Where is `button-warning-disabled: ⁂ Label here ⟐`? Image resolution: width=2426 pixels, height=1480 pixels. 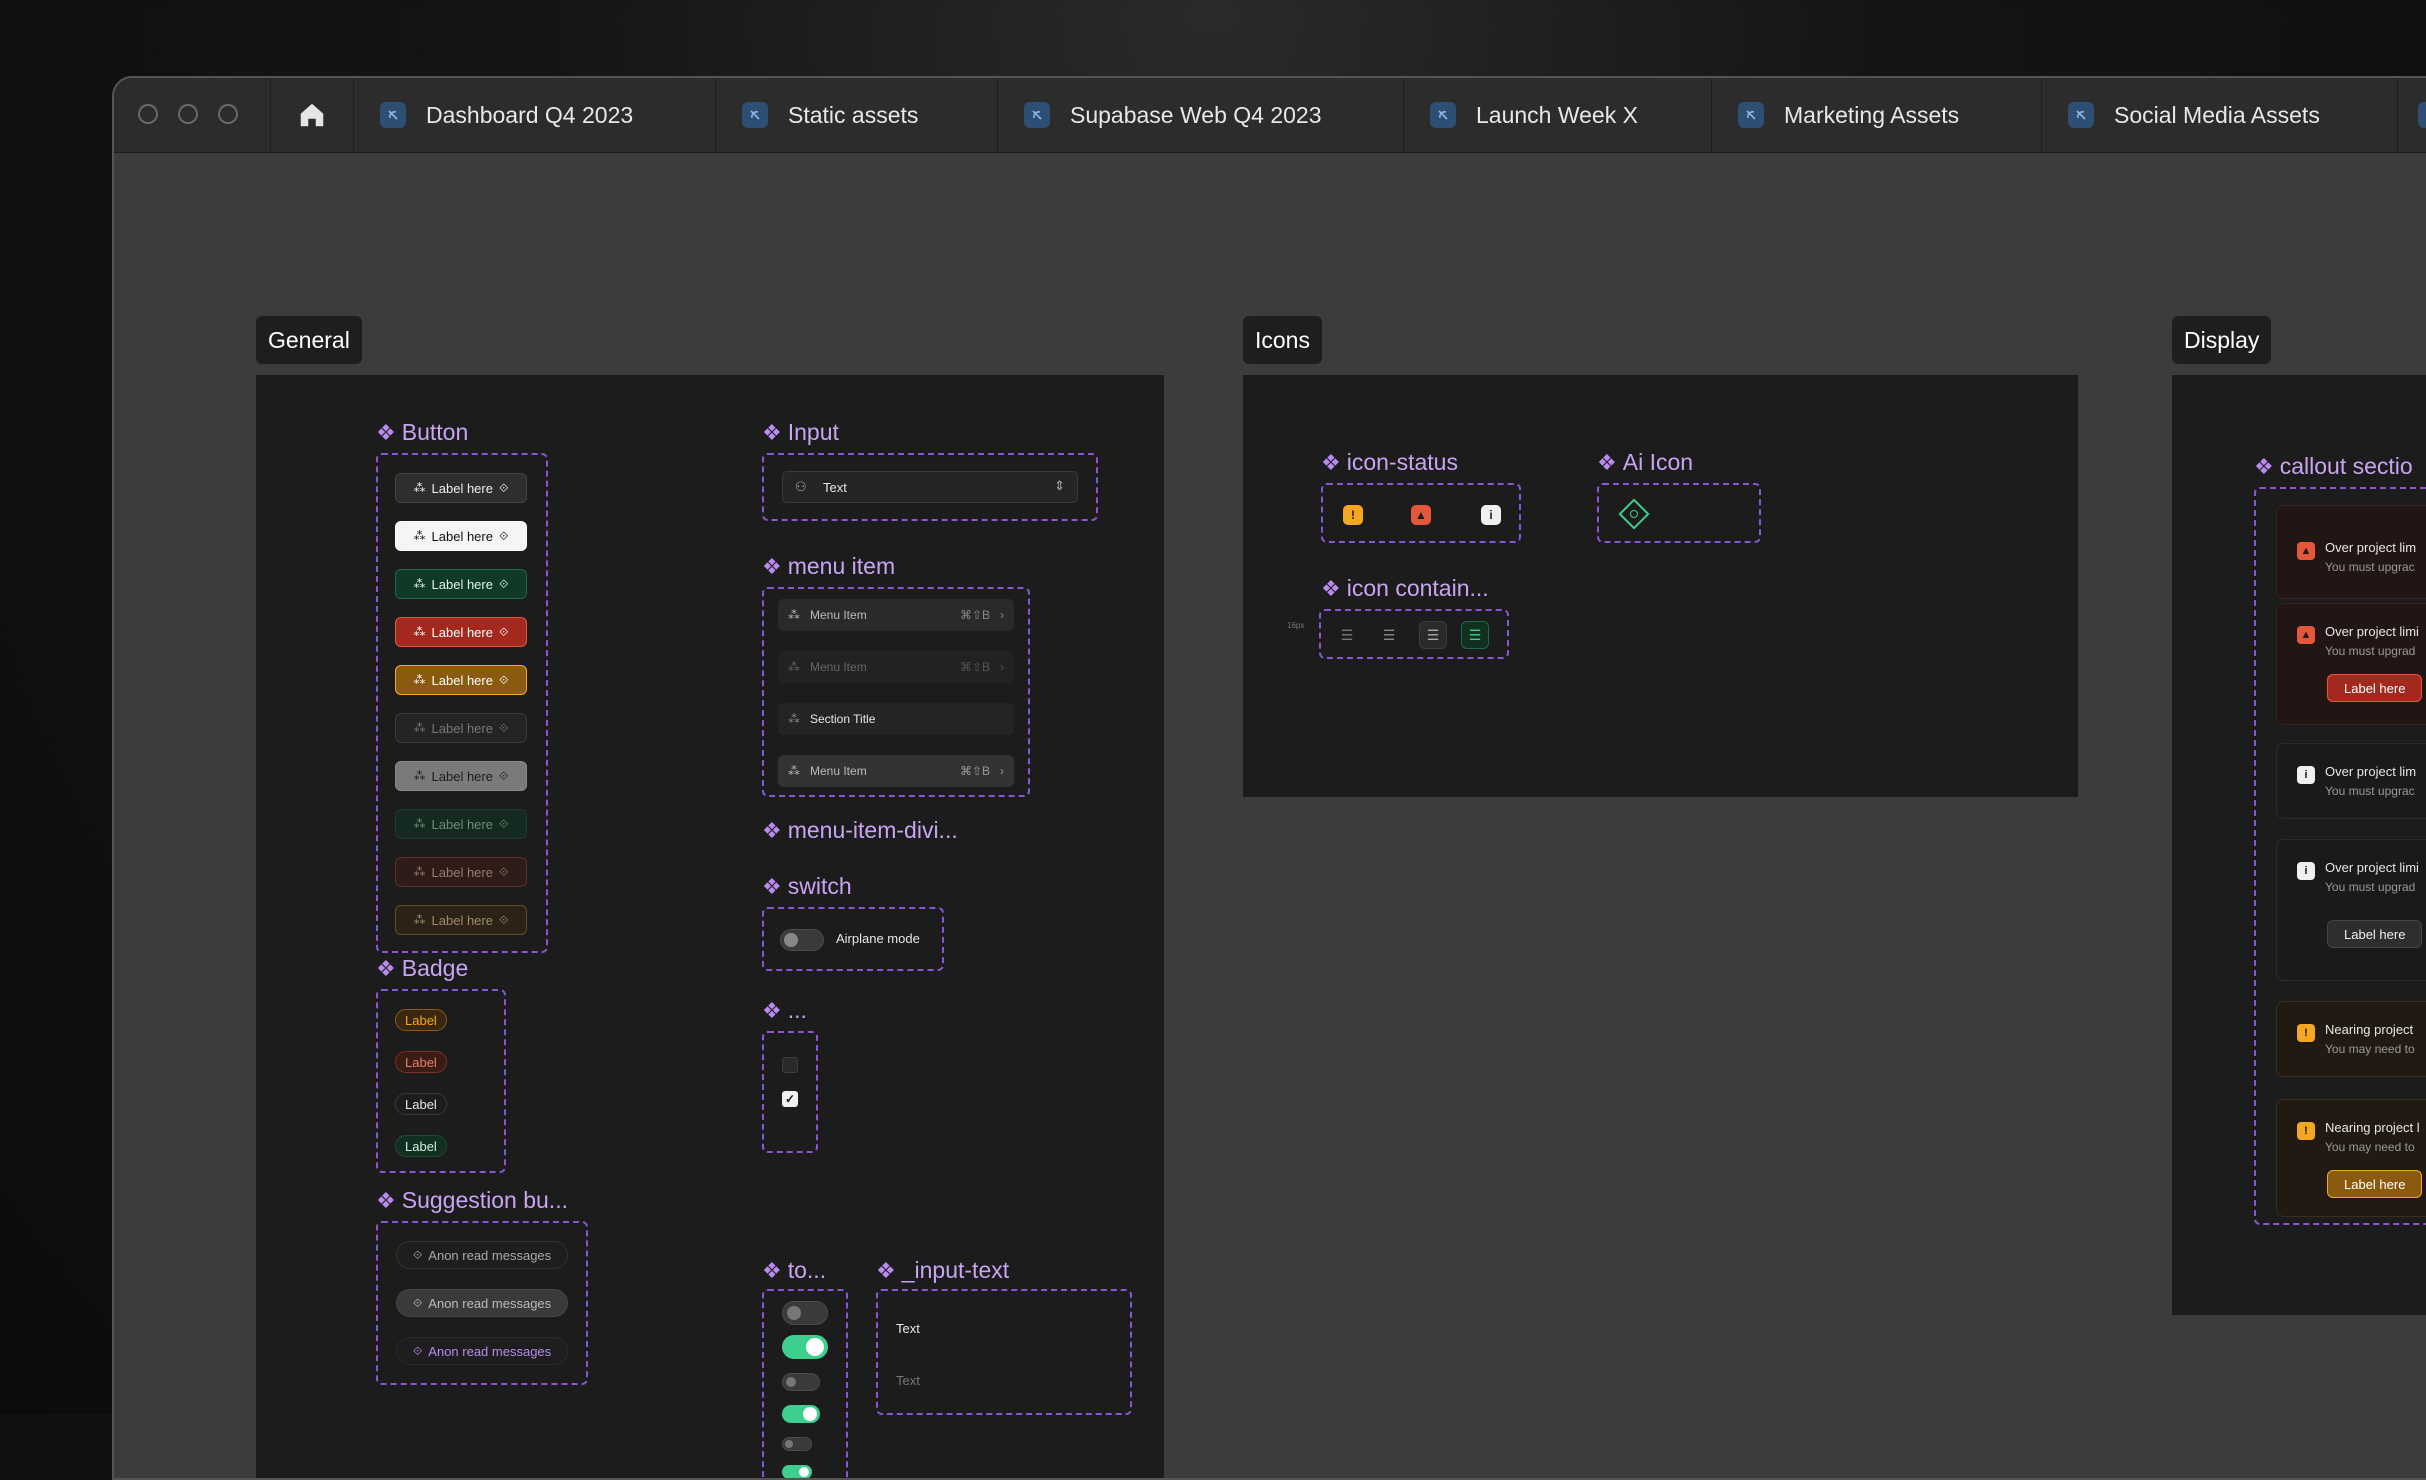 button-warning-disabled: ⁂ Label here ⟐ is located at coordinates (461, 920).